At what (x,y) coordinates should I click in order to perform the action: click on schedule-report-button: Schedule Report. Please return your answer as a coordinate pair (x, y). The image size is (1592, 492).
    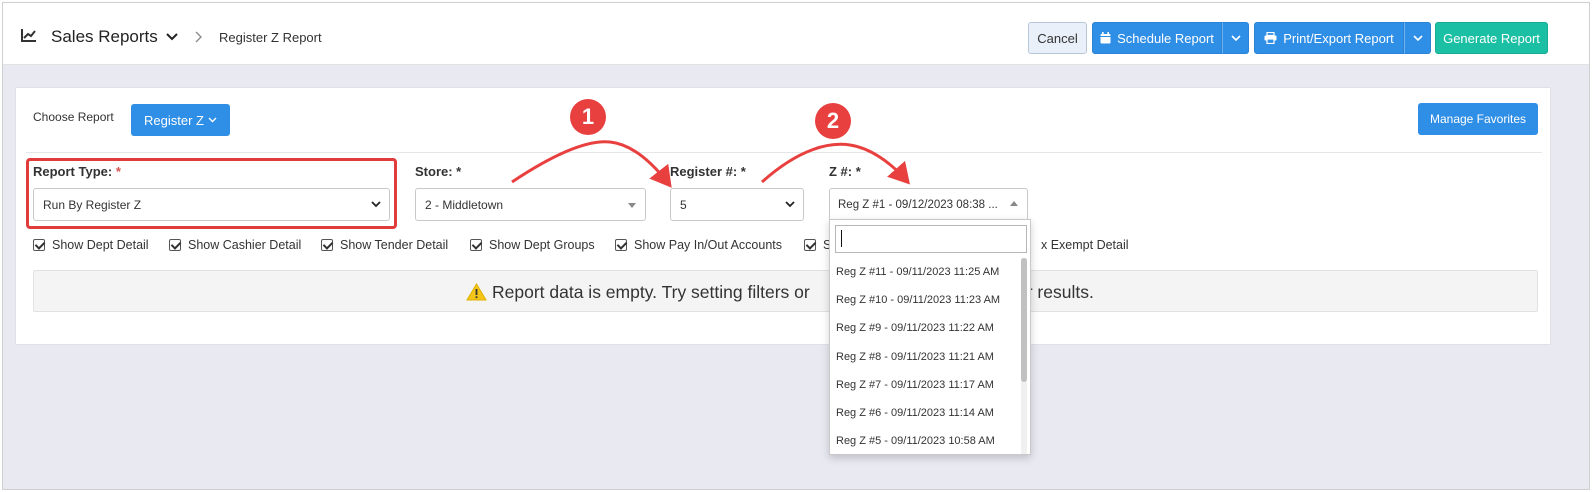
    Looking at the image, I should click on (1157, 38).